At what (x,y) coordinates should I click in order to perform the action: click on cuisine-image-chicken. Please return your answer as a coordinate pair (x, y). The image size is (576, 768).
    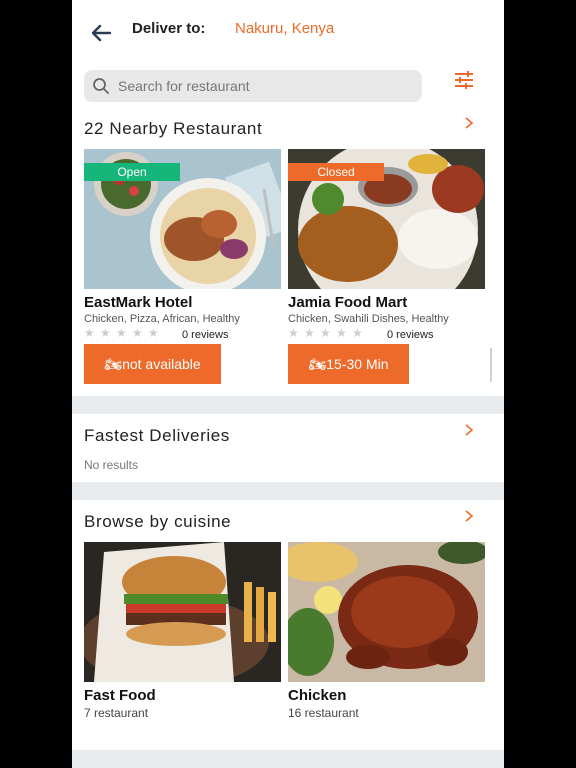
    Looking at the image, I should click on (386, 612).